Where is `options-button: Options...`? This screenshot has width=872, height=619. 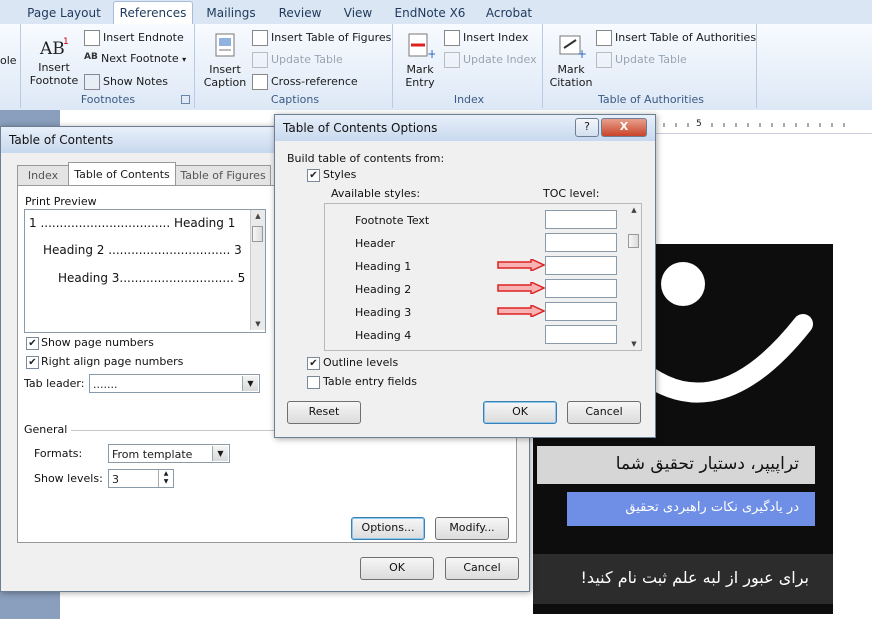
options-button: Options... is located at coordinates (388, 528).